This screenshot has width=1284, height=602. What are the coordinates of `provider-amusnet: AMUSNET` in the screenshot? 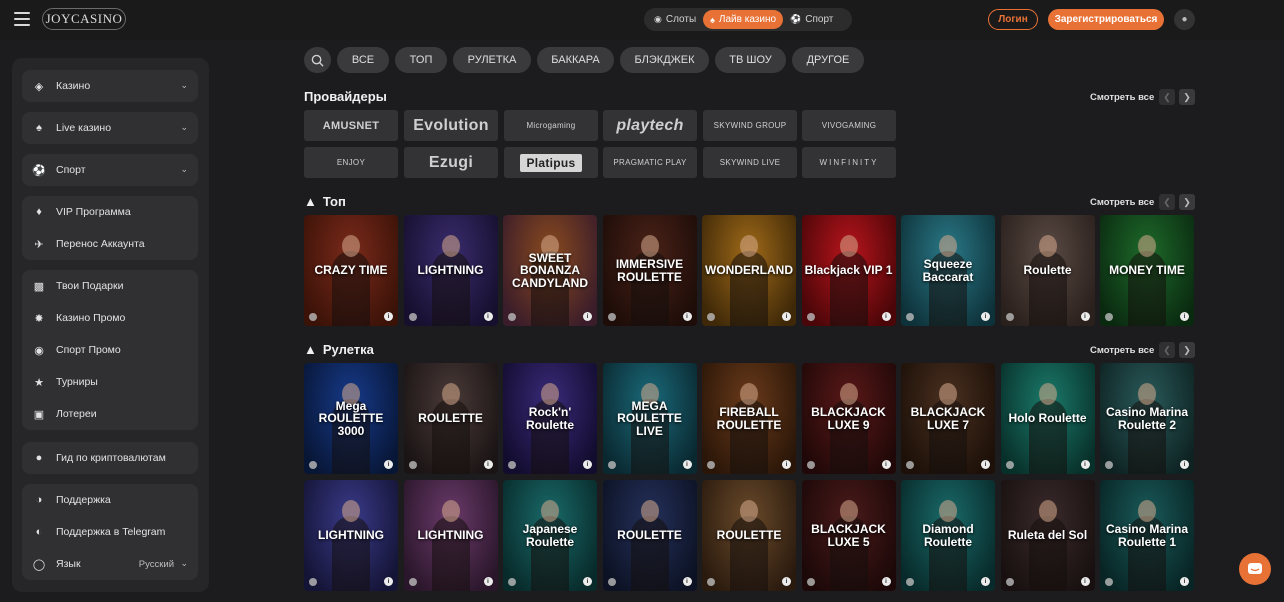 It's located at (351, 125).